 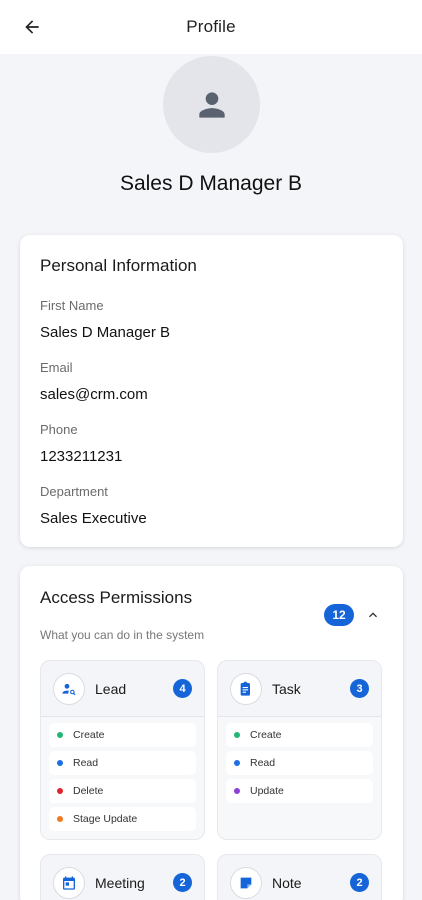 What do you see at coordinates (105, 819) in the screenshot?
I see `action-label: Stage Update` at bounding box center [105, 819].